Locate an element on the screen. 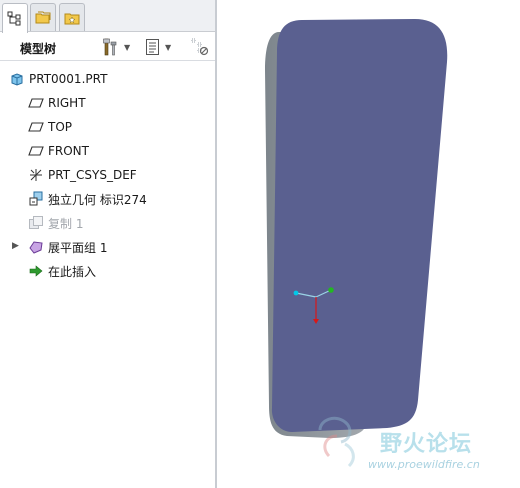 This screenshot has height=488, width=520. tree-node-top-plane: TOP is located at coordinates (49, 127).